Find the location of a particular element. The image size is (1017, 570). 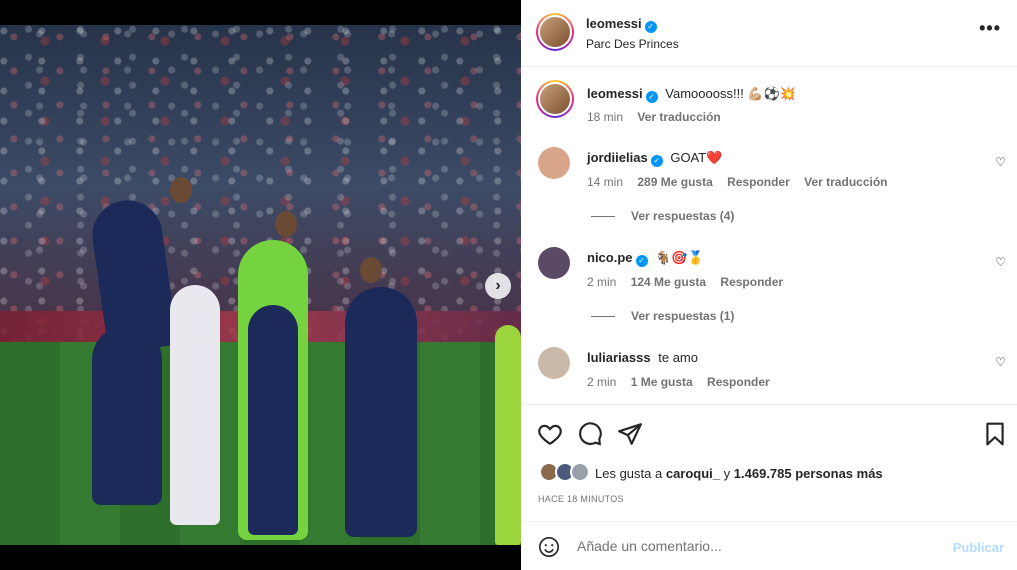

caption-time: 18 min is located at coordinates (605, 117).